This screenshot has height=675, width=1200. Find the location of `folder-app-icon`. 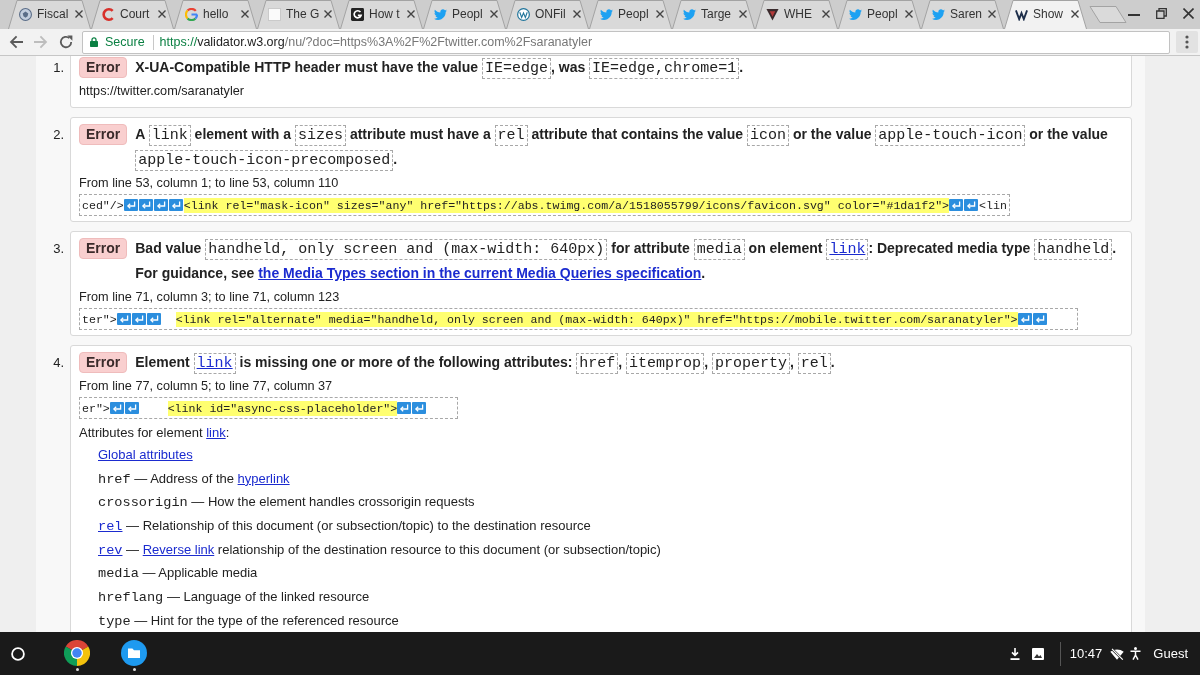

folder-app-icon is located at coordinates (134, 653).